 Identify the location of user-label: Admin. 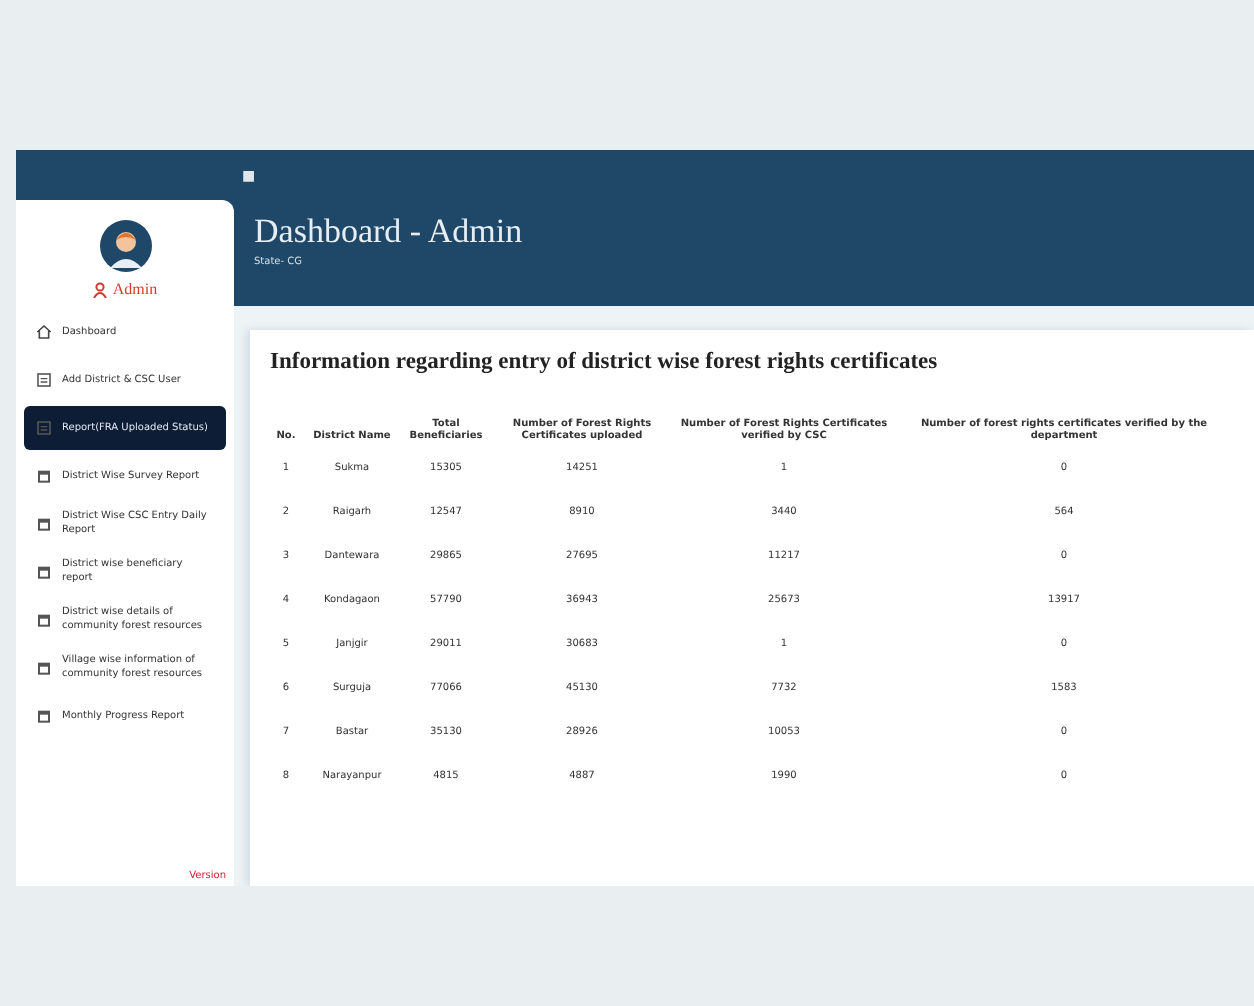
(125, 289).